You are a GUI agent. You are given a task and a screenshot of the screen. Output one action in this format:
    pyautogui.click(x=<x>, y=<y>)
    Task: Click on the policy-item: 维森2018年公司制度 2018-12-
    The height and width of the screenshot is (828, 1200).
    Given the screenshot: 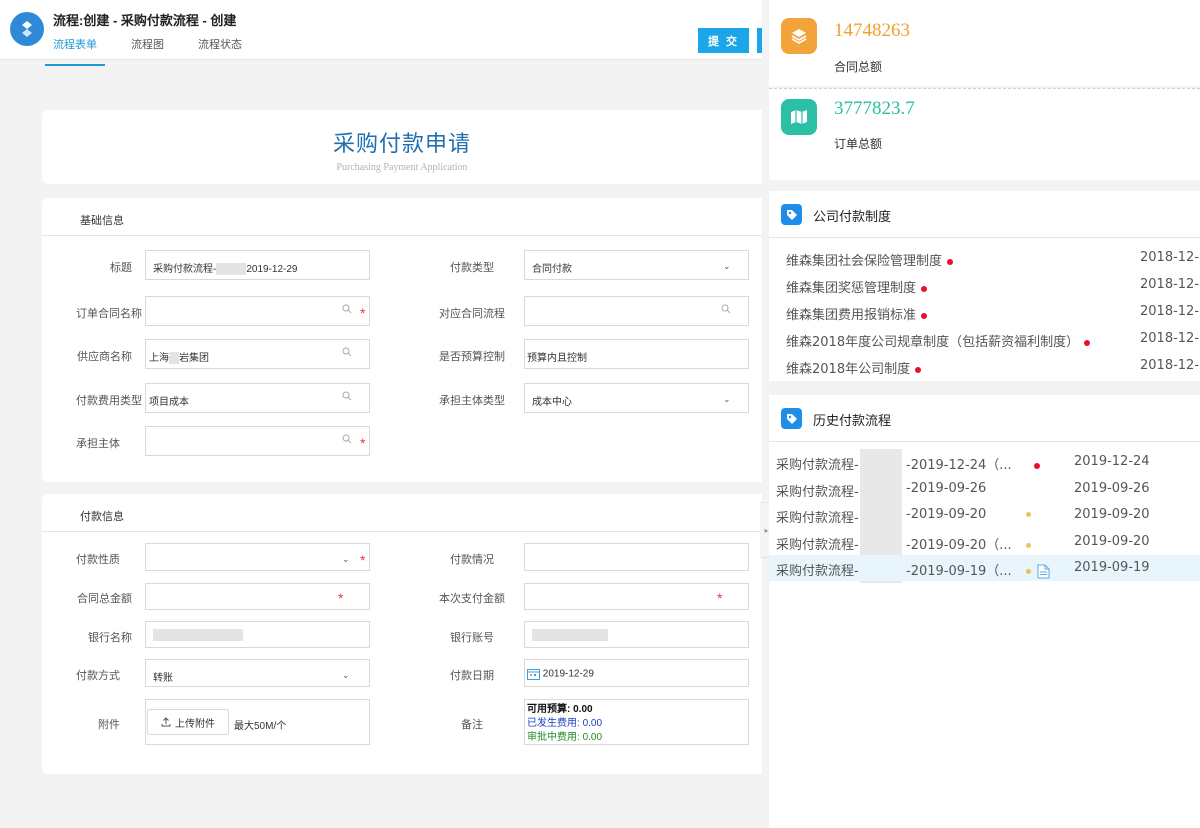 What is the action you would take?
    pyautogui.click(x=984, y=366)
    